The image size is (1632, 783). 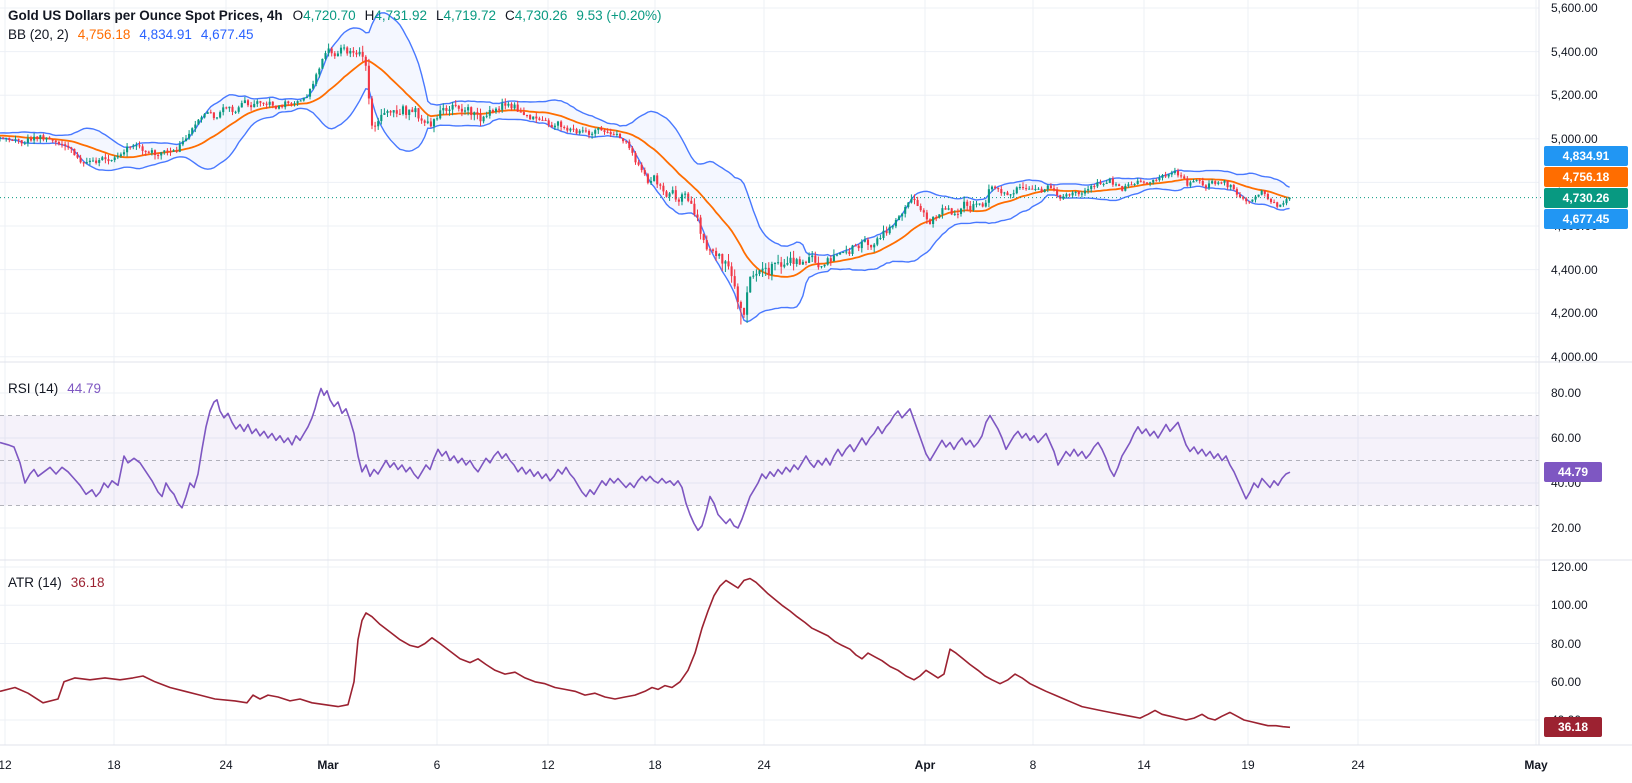 What do you see at coordinates (1566, 643) in the screenshot?
I see `atr-axis-label: 80.00` at bounding box center [1566, 643].